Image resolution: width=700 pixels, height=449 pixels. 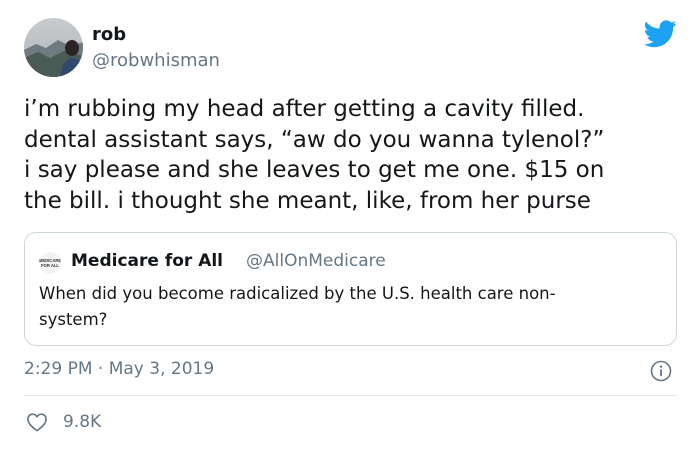 What do you see at coordinates (660, 34) in the screenshot?
I see `twitter-bird-icon` at bounding box center [660, 34].